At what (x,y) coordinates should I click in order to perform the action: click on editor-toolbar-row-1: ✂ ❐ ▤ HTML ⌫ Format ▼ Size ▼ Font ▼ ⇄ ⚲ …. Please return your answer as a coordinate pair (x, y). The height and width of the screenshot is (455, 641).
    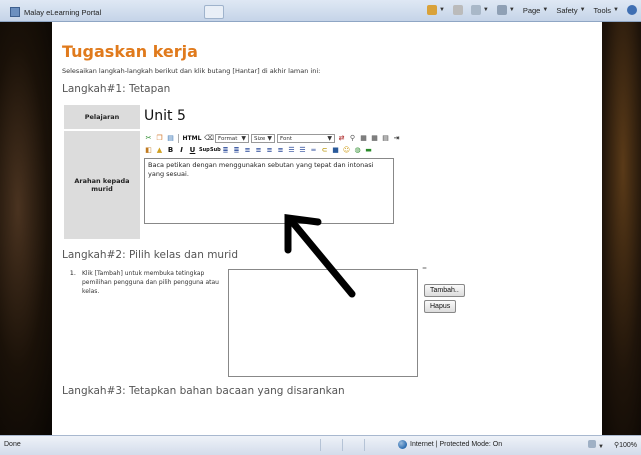
    Looking at the image, I should click on (272, 138).